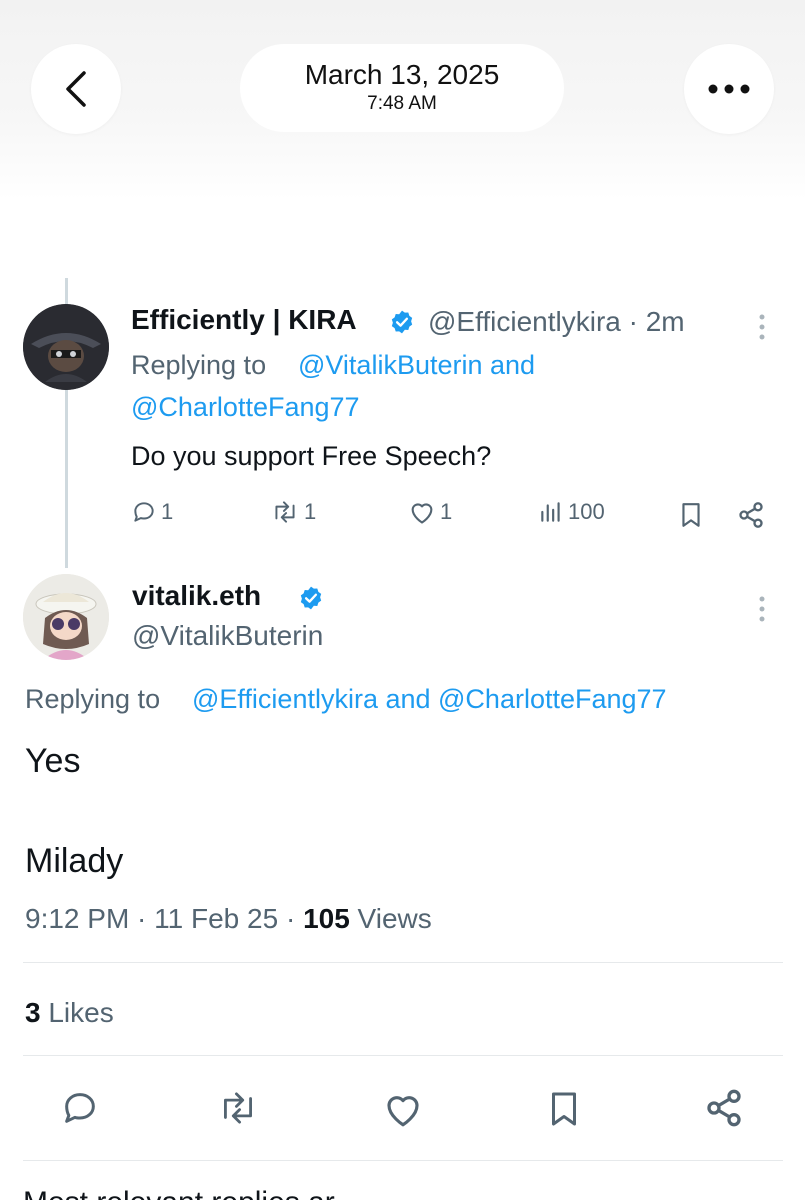  I want to click on parent-reply-count: 1, so click(167, 511).